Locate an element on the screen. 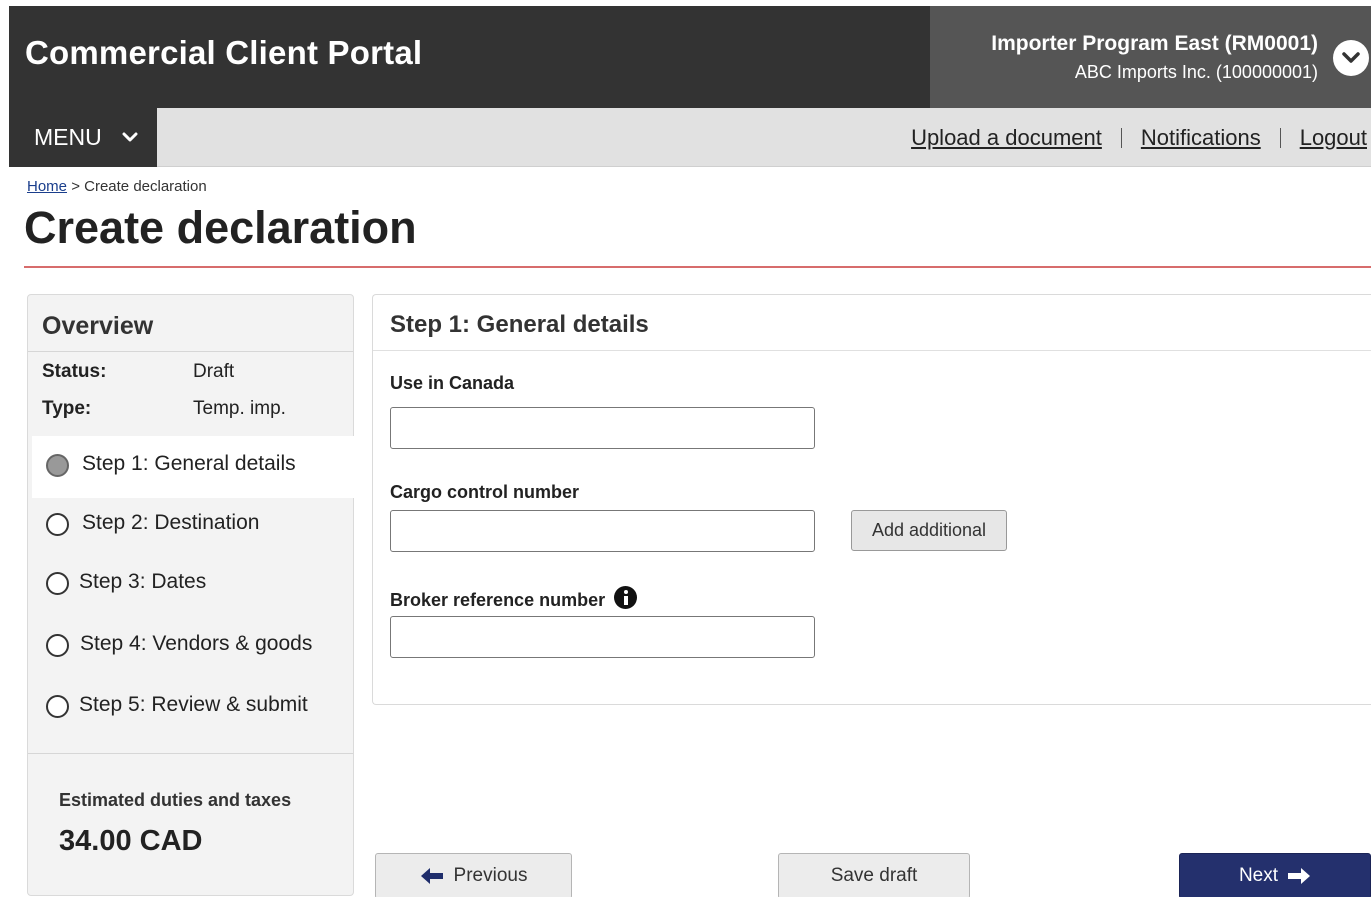 The height and width of the screenshot is (897, 1371). step-1-general-details: Step 1: General details is located at coordinates (194, 467).